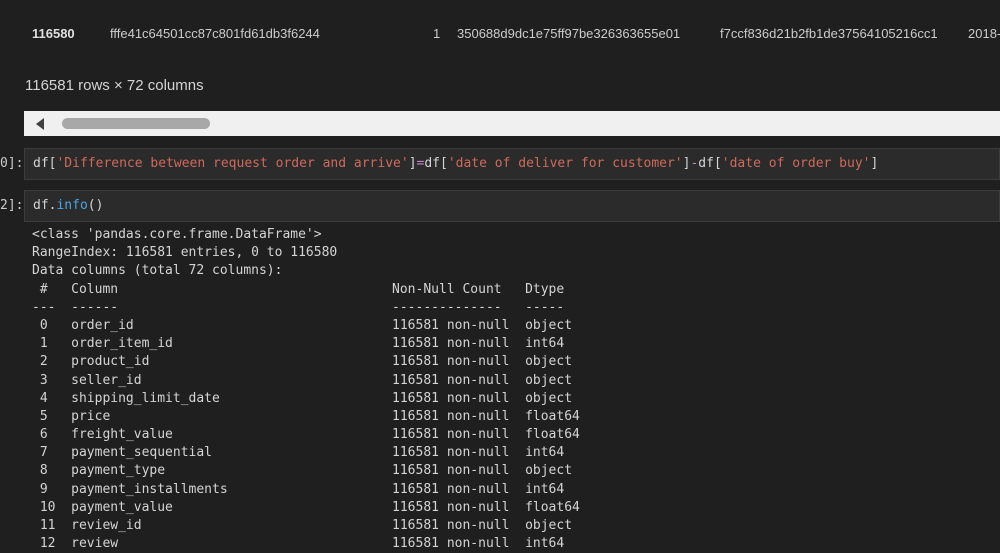 The height and width of the screenshot is (553, 1000). Describe the element at coordinates (95, 205) in the screenshot. I see `code-token: ()` at that location.